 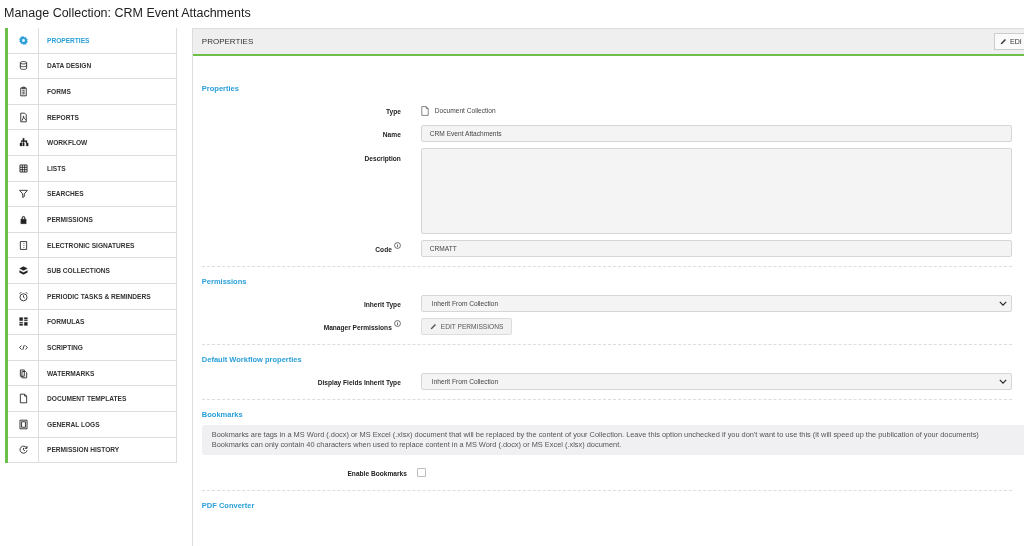 What do you see at coordinates (23, 219) in the screenshot?
I see `lock-icon` at bounding box center [23, 219].